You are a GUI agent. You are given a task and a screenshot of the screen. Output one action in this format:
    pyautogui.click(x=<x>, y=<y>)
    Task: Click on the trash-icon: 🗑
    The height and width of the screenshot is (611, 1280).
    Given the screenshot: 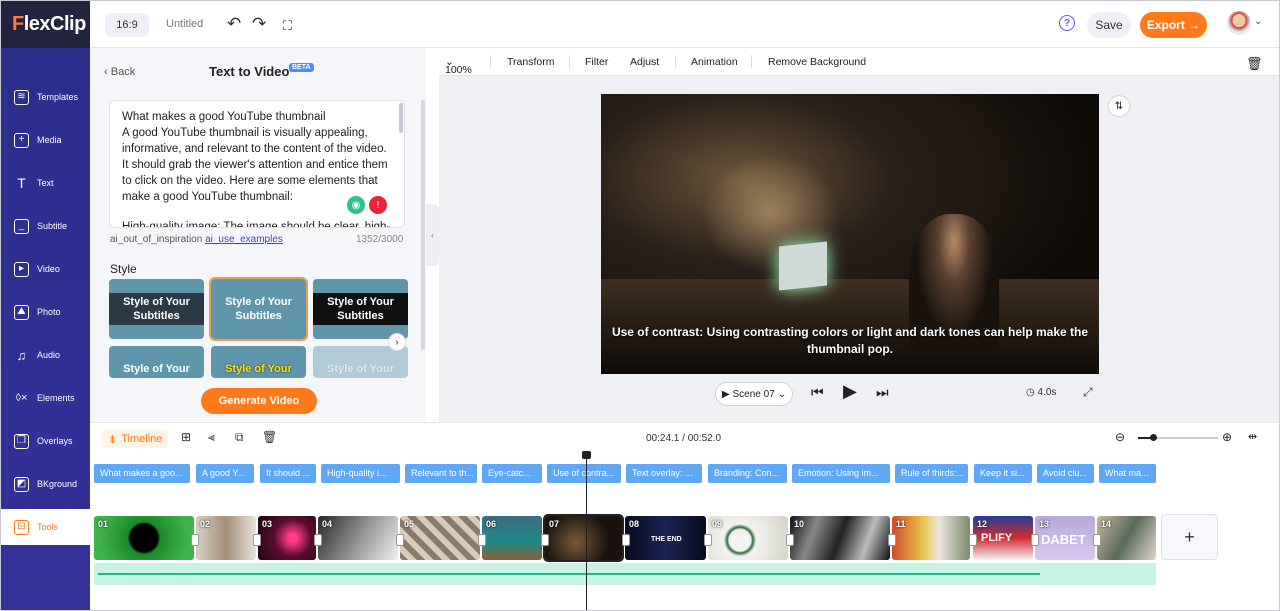 What is the action you would take?
    pyautogui.click(x=1254, y=64)
    